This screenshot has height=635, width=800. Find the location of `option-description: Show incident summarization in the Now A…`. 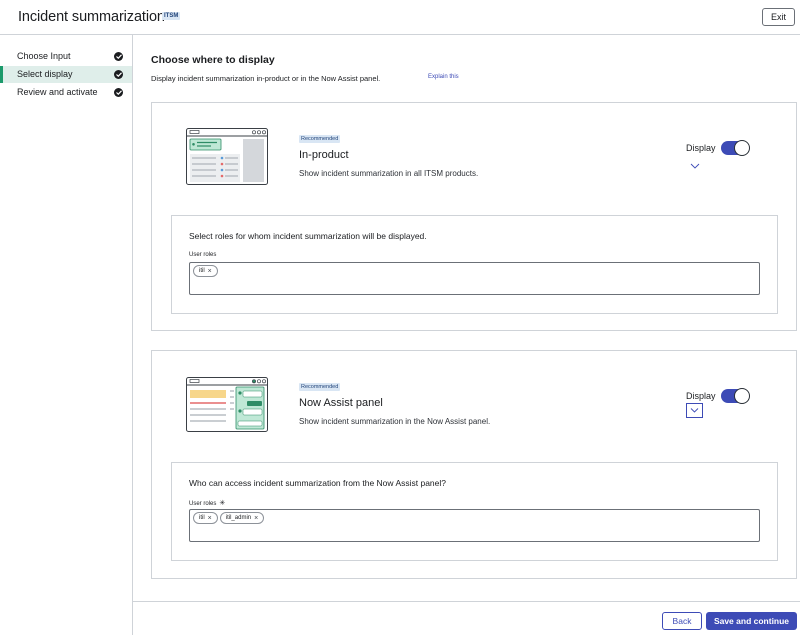

option-description: Show incident summarization in the Now A… is located at coordinates (395, 421).